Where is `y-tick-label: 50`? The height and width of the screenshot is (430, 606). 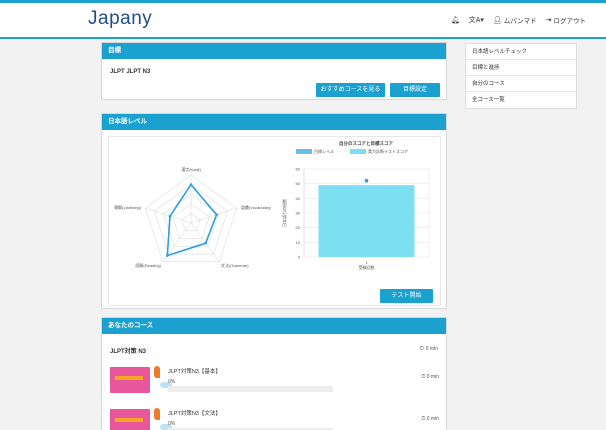 y-tick-label: 50 is located at coordinates (298, 183).